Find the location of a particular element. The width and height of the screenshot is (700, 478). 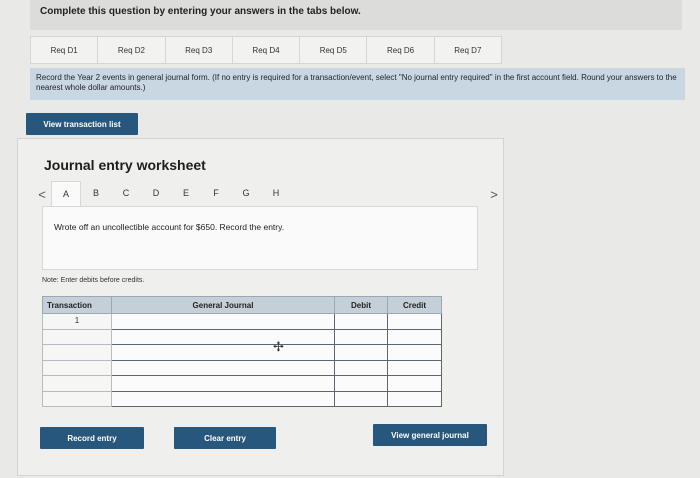

letter-tab-d: D is located at coordinates (156, 194).